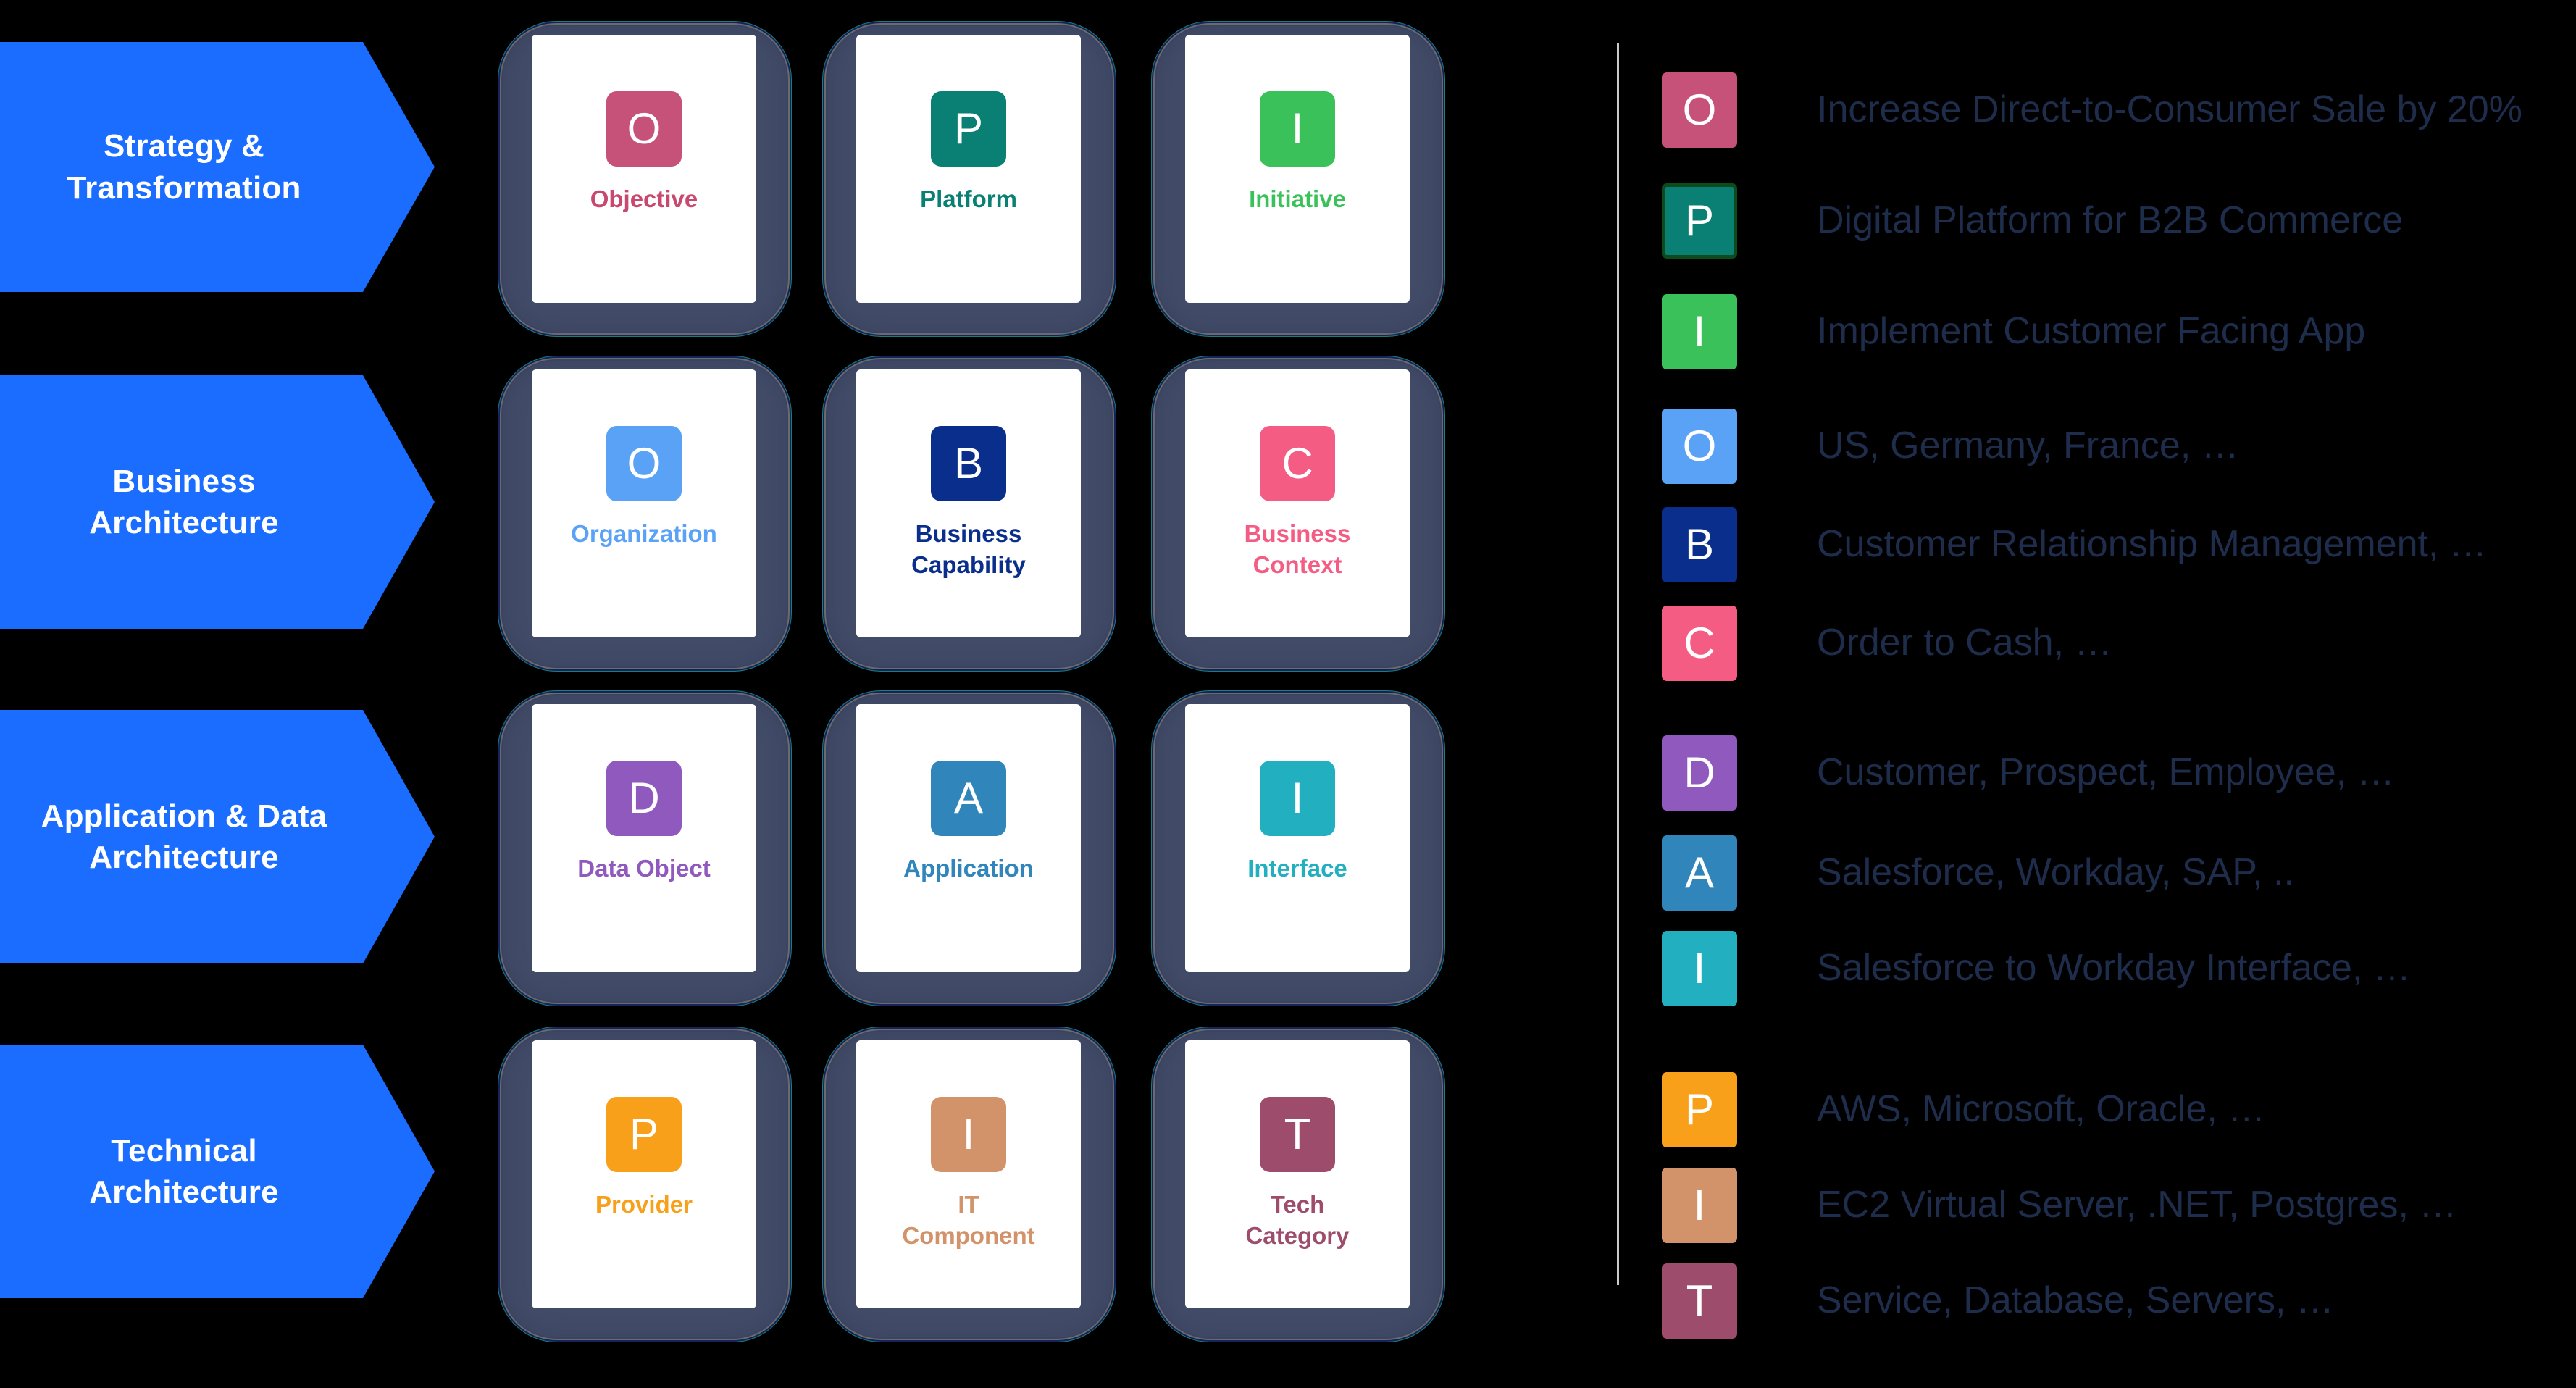 The width and height of the screenshot is (2576, 1388). I want to click on card-cell: I Interface, so click(1298, 848).